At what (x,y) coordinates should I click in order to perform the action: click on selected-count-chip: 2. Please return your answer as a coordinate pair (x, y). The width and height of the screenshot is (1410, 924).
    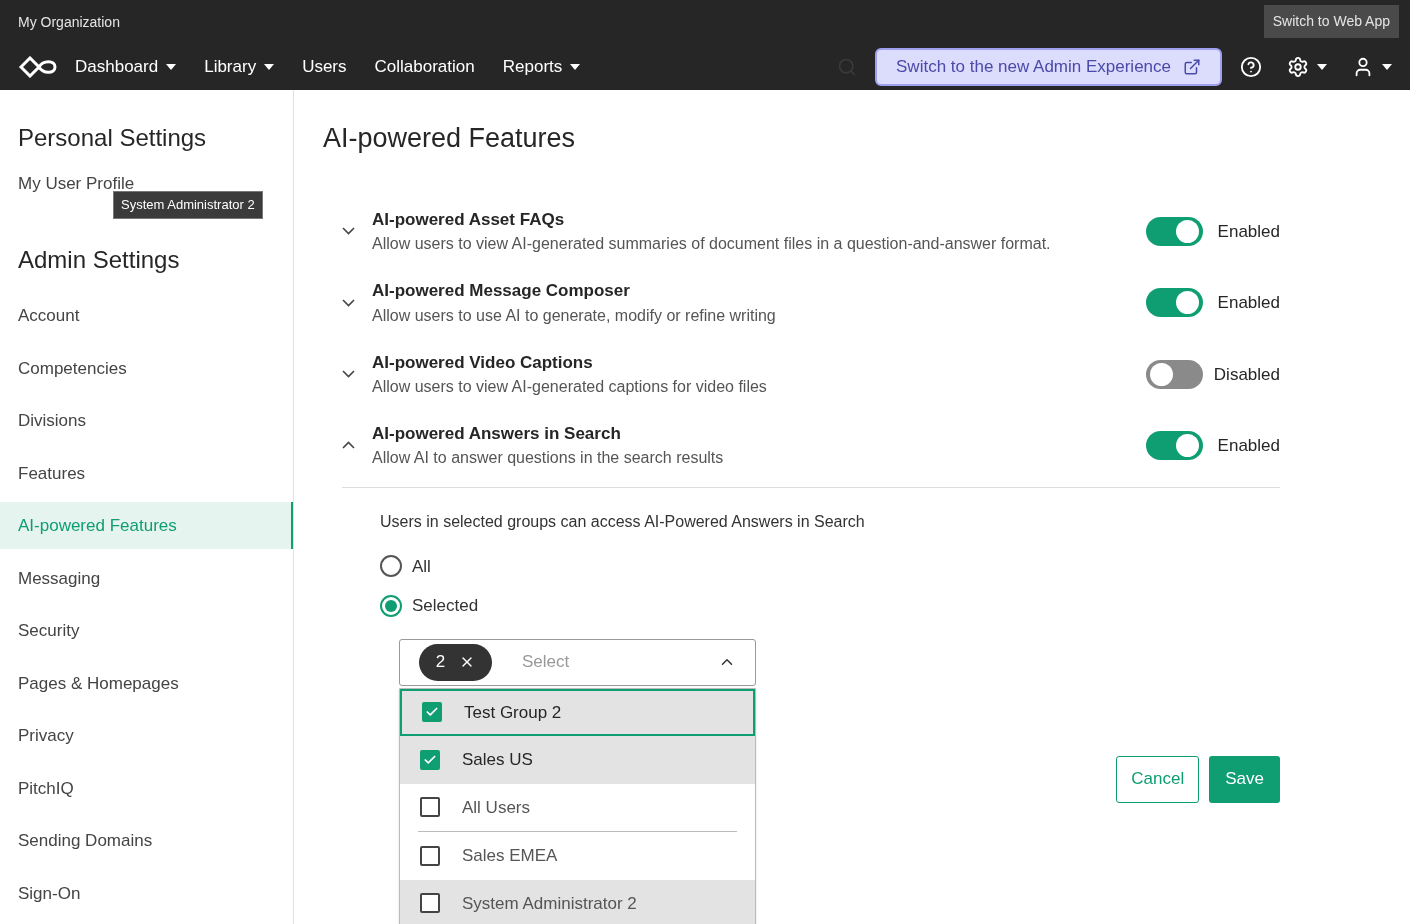
    Looking at the image, I should click on (455, 662).